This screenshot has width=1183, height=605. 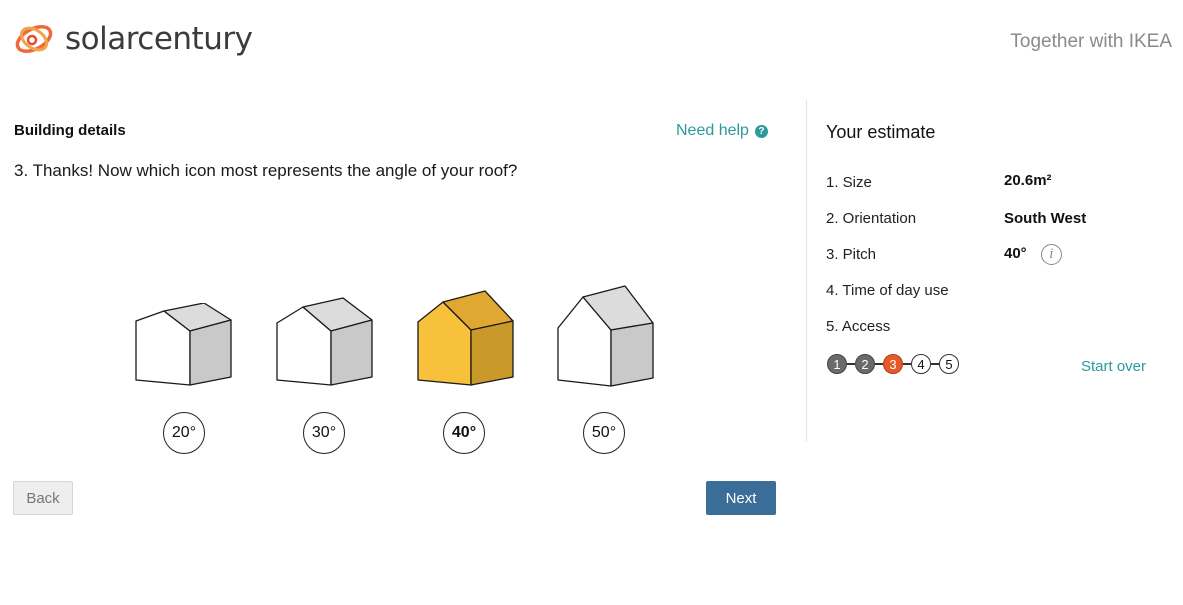 What do you see at coordinates (464, 433) in the screenshot?
I see `angle-option-40: 40°` at bounding box center [464, 433].